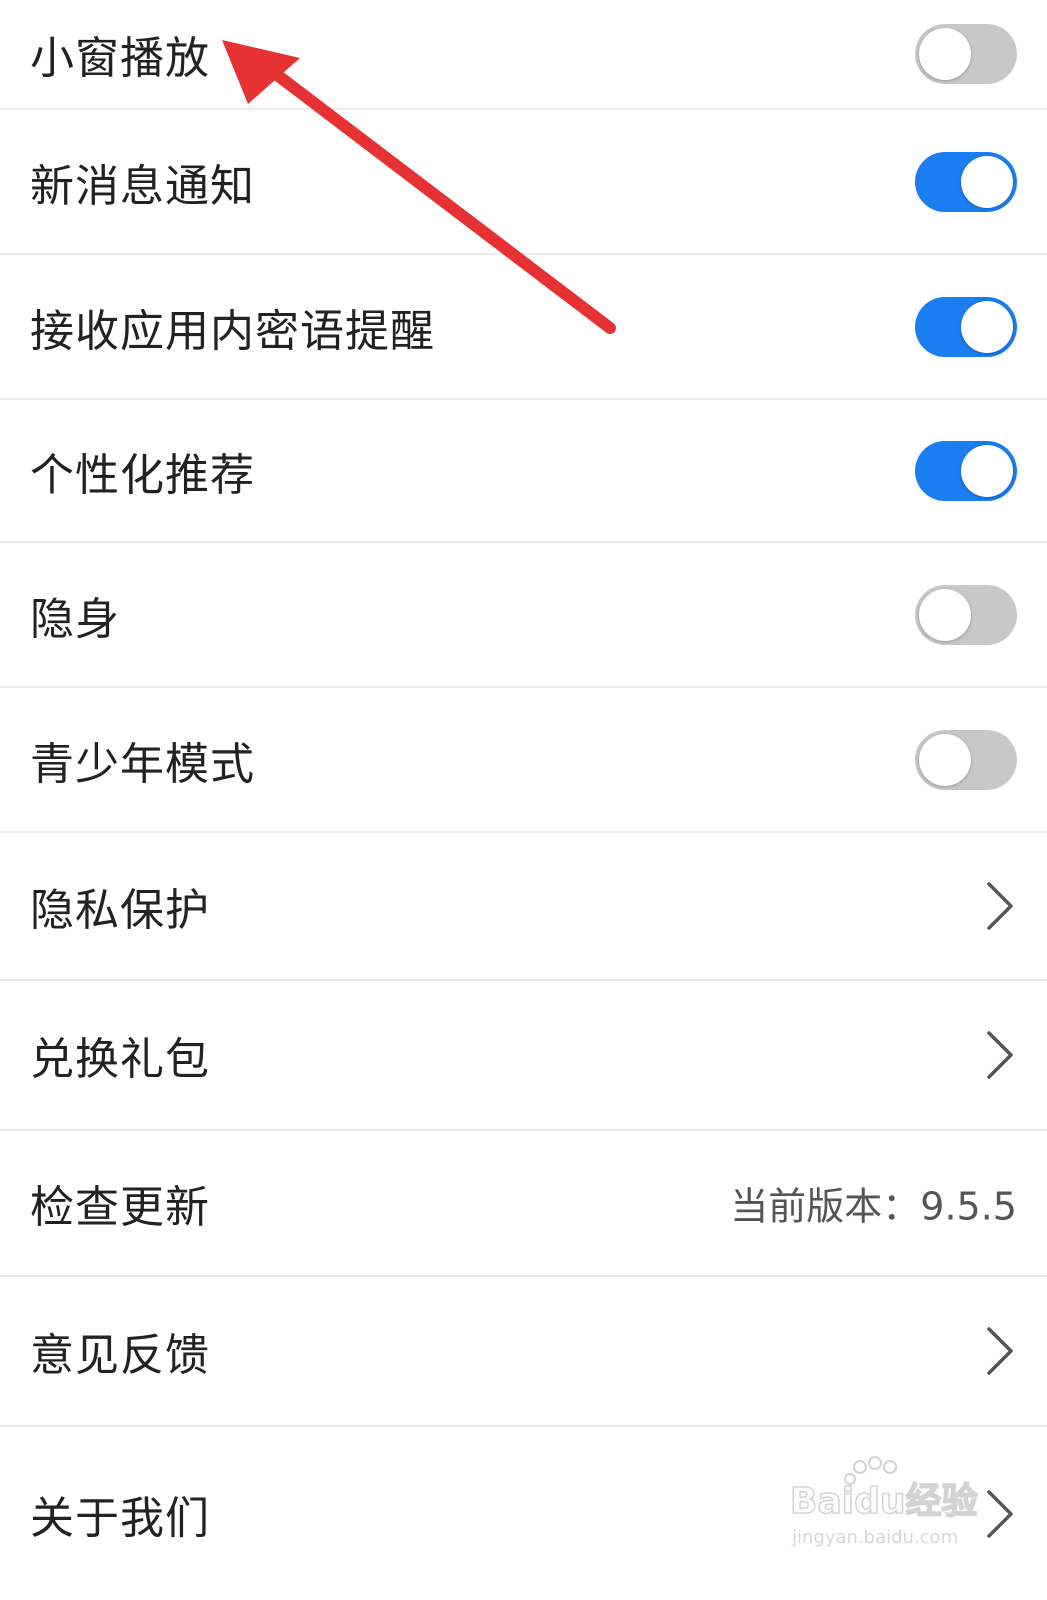 This screenshot has width=1047, height=1600. What do you see at coordinates (120, 1518) in the screenshot?
I see `setting-label: 关于我们` at bounding box center [120, 1518].